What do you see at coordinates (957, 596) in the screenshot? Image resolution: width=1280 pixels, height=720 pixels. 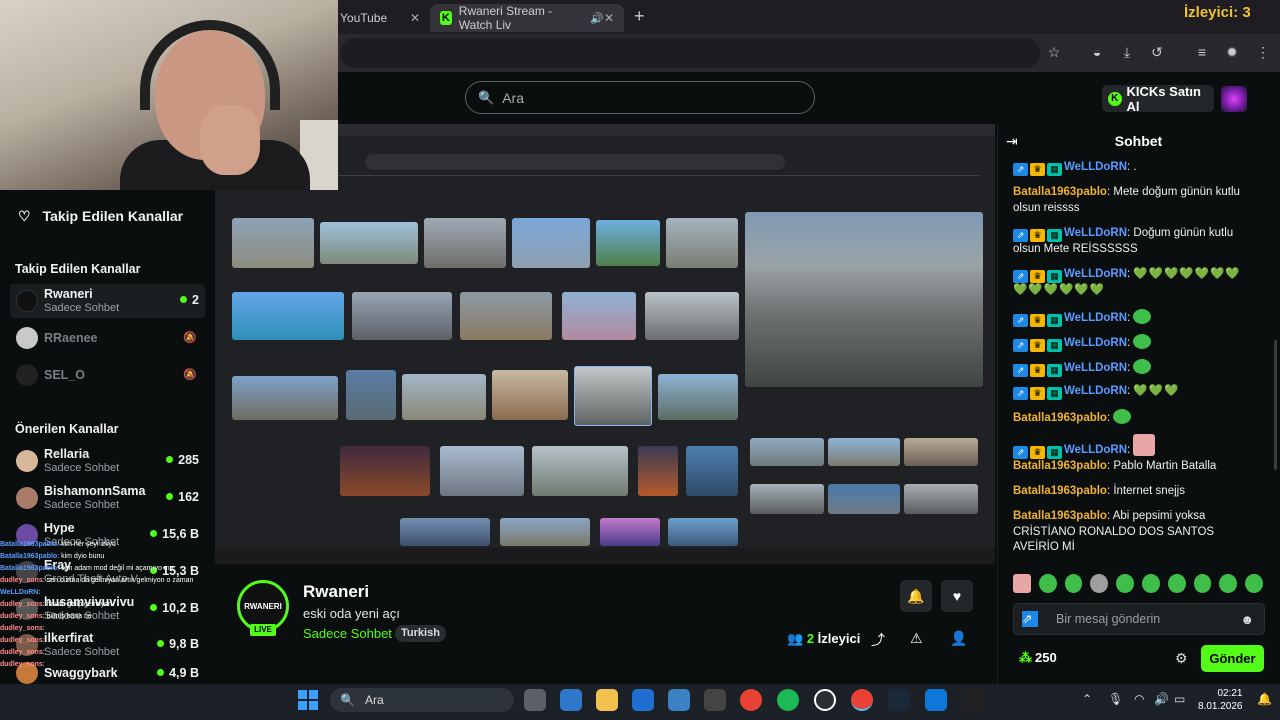 I see `follow-button: ♥` at bounding box center [957, 596].